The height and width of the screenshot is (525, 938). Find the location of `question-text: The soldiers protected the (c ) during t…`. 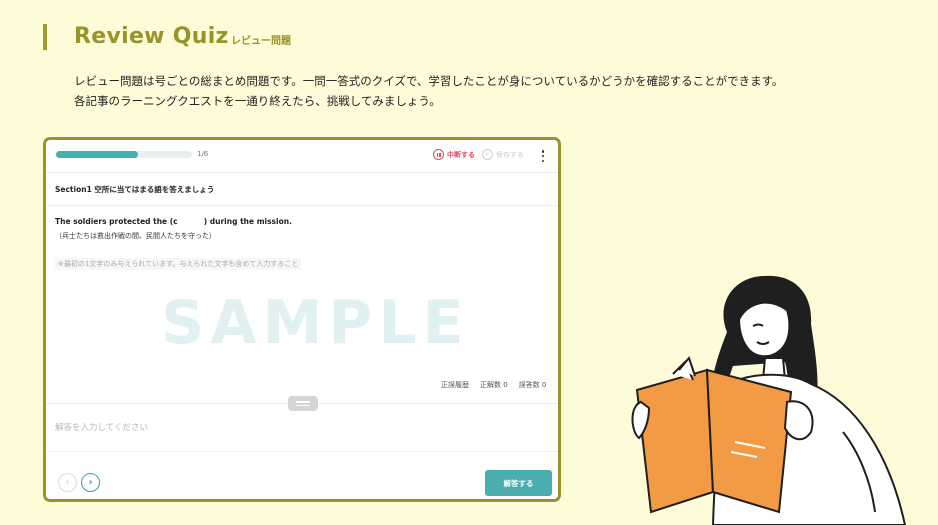

question-text: The soldiers protected the (c ) during t… is located at coordinates (173, 221).